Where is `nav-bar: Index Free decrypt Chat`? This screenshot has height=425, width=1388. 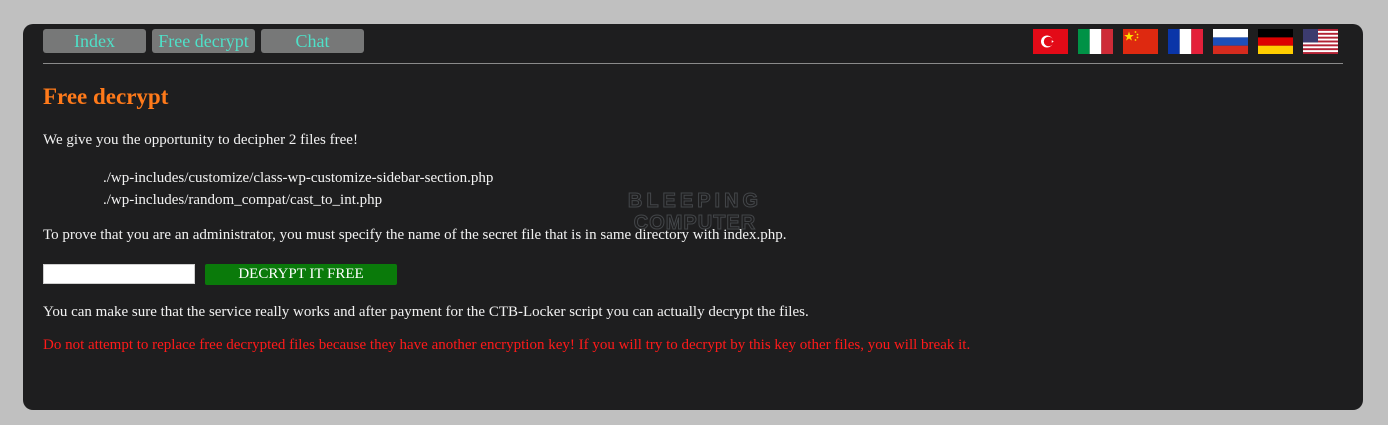 nav-bar: Index Free decrypt Chat is located at coordinates (203, 41).